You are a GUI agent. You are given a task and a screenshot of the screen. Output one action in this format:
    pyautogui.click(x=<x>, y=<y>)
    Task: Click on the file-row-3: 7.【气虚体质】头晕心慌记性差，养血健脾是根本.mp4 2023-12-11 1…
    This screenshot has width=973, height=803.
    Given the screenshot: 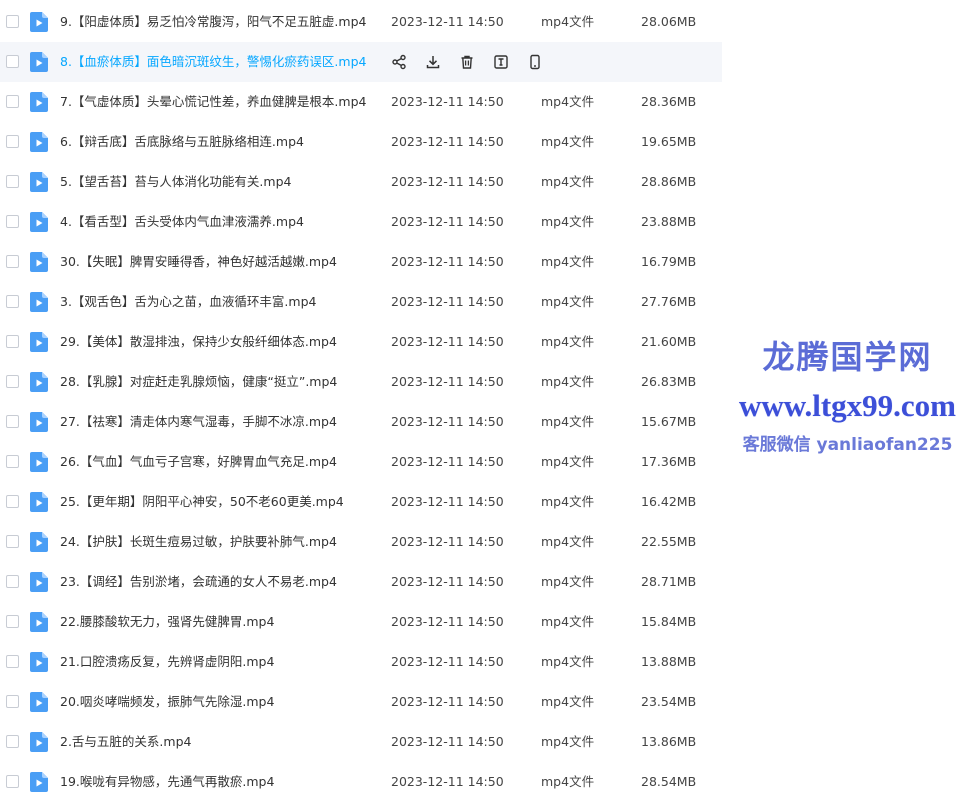 What is the action you would take?
    pyautogui.click(x=361, y=102)
    